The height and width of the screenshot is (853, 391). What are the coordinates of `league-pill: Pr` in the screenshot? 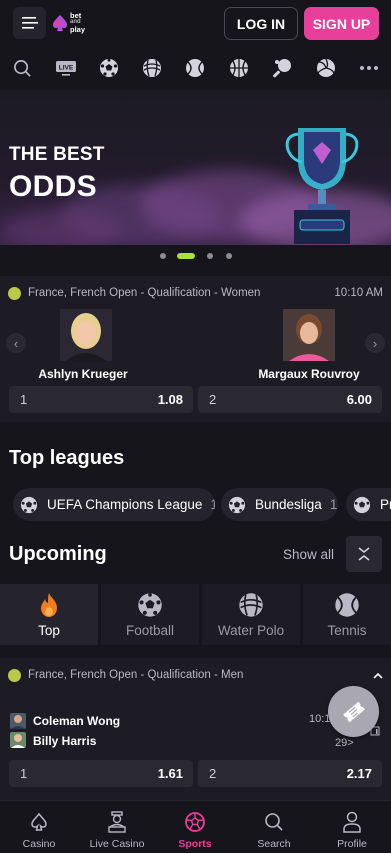 It's located at (368, 504).